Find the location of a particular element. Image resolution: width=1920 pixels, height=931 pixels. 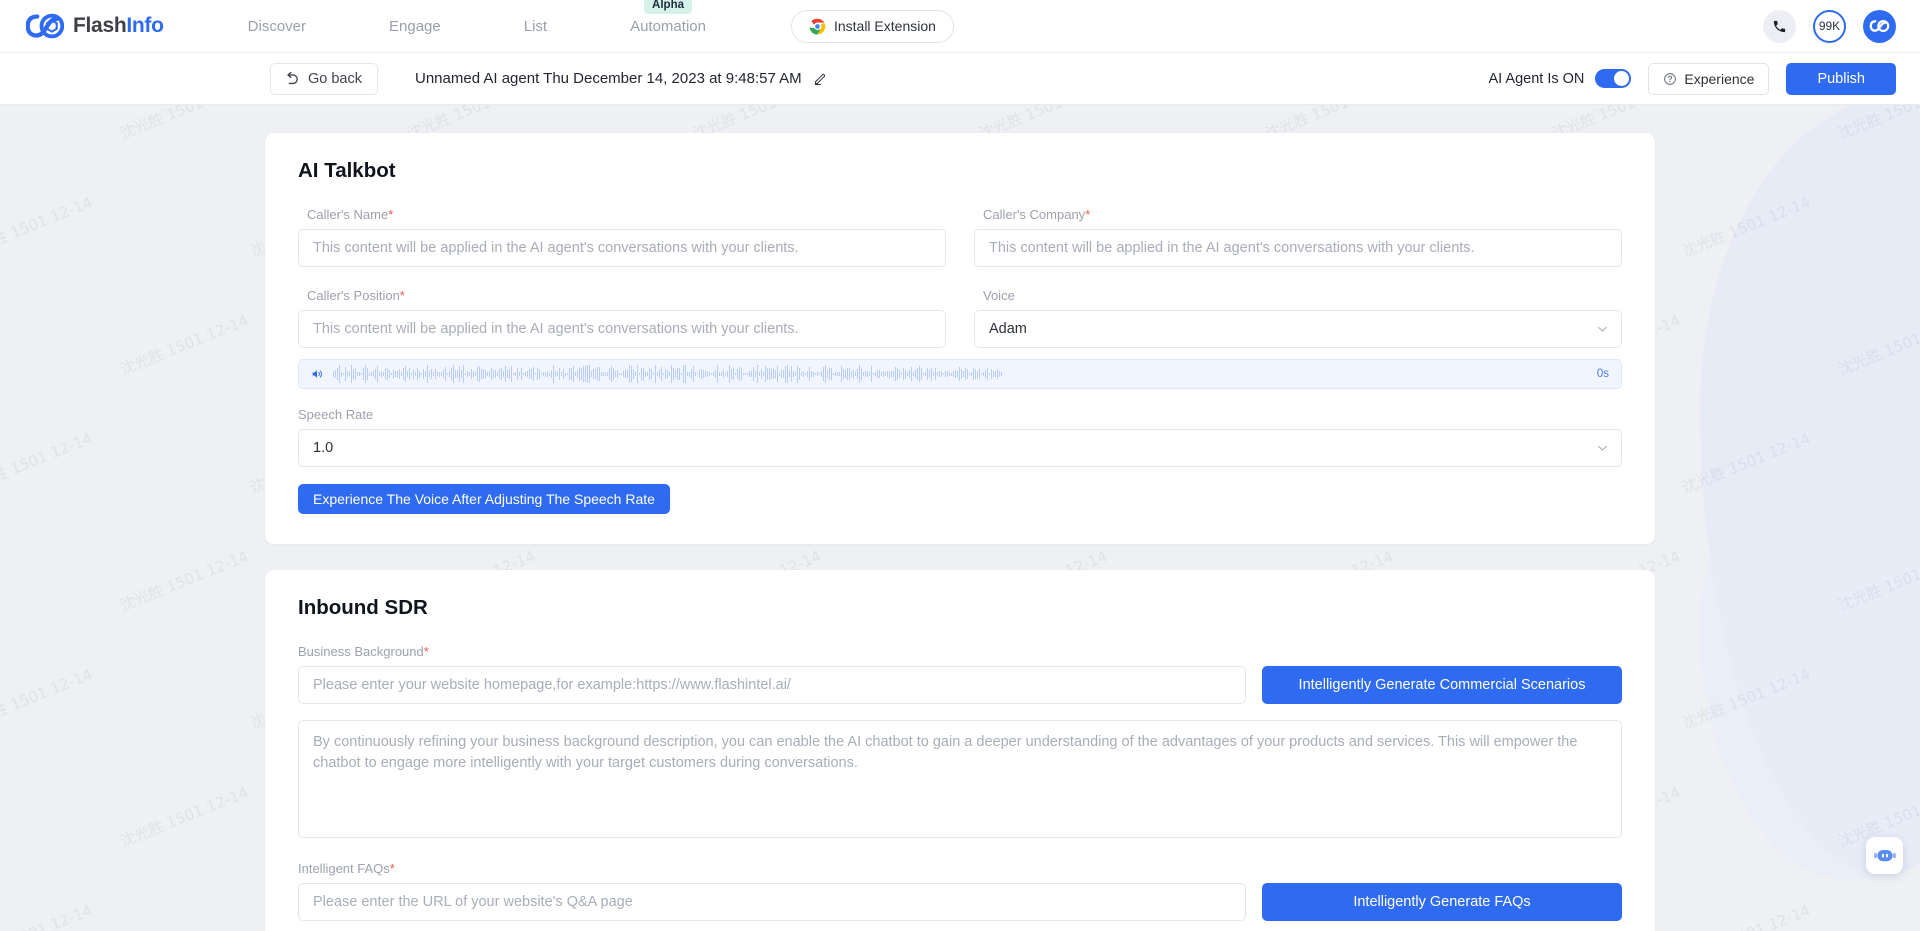

phone-button is located at coordinates (1779, 26).